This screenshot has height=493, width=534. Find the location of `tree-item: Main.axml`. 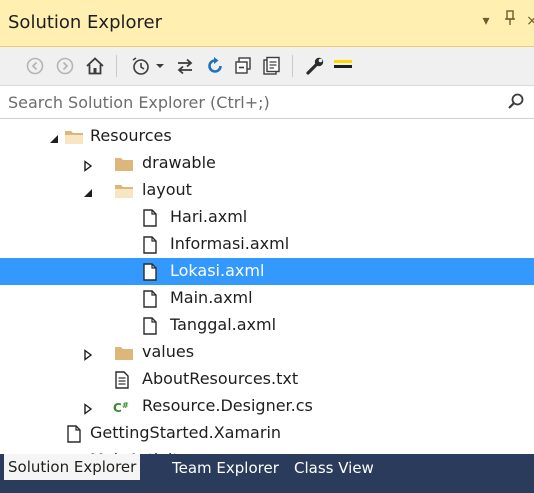

tree-item: Main.axml is located at coordinates (267, 298).